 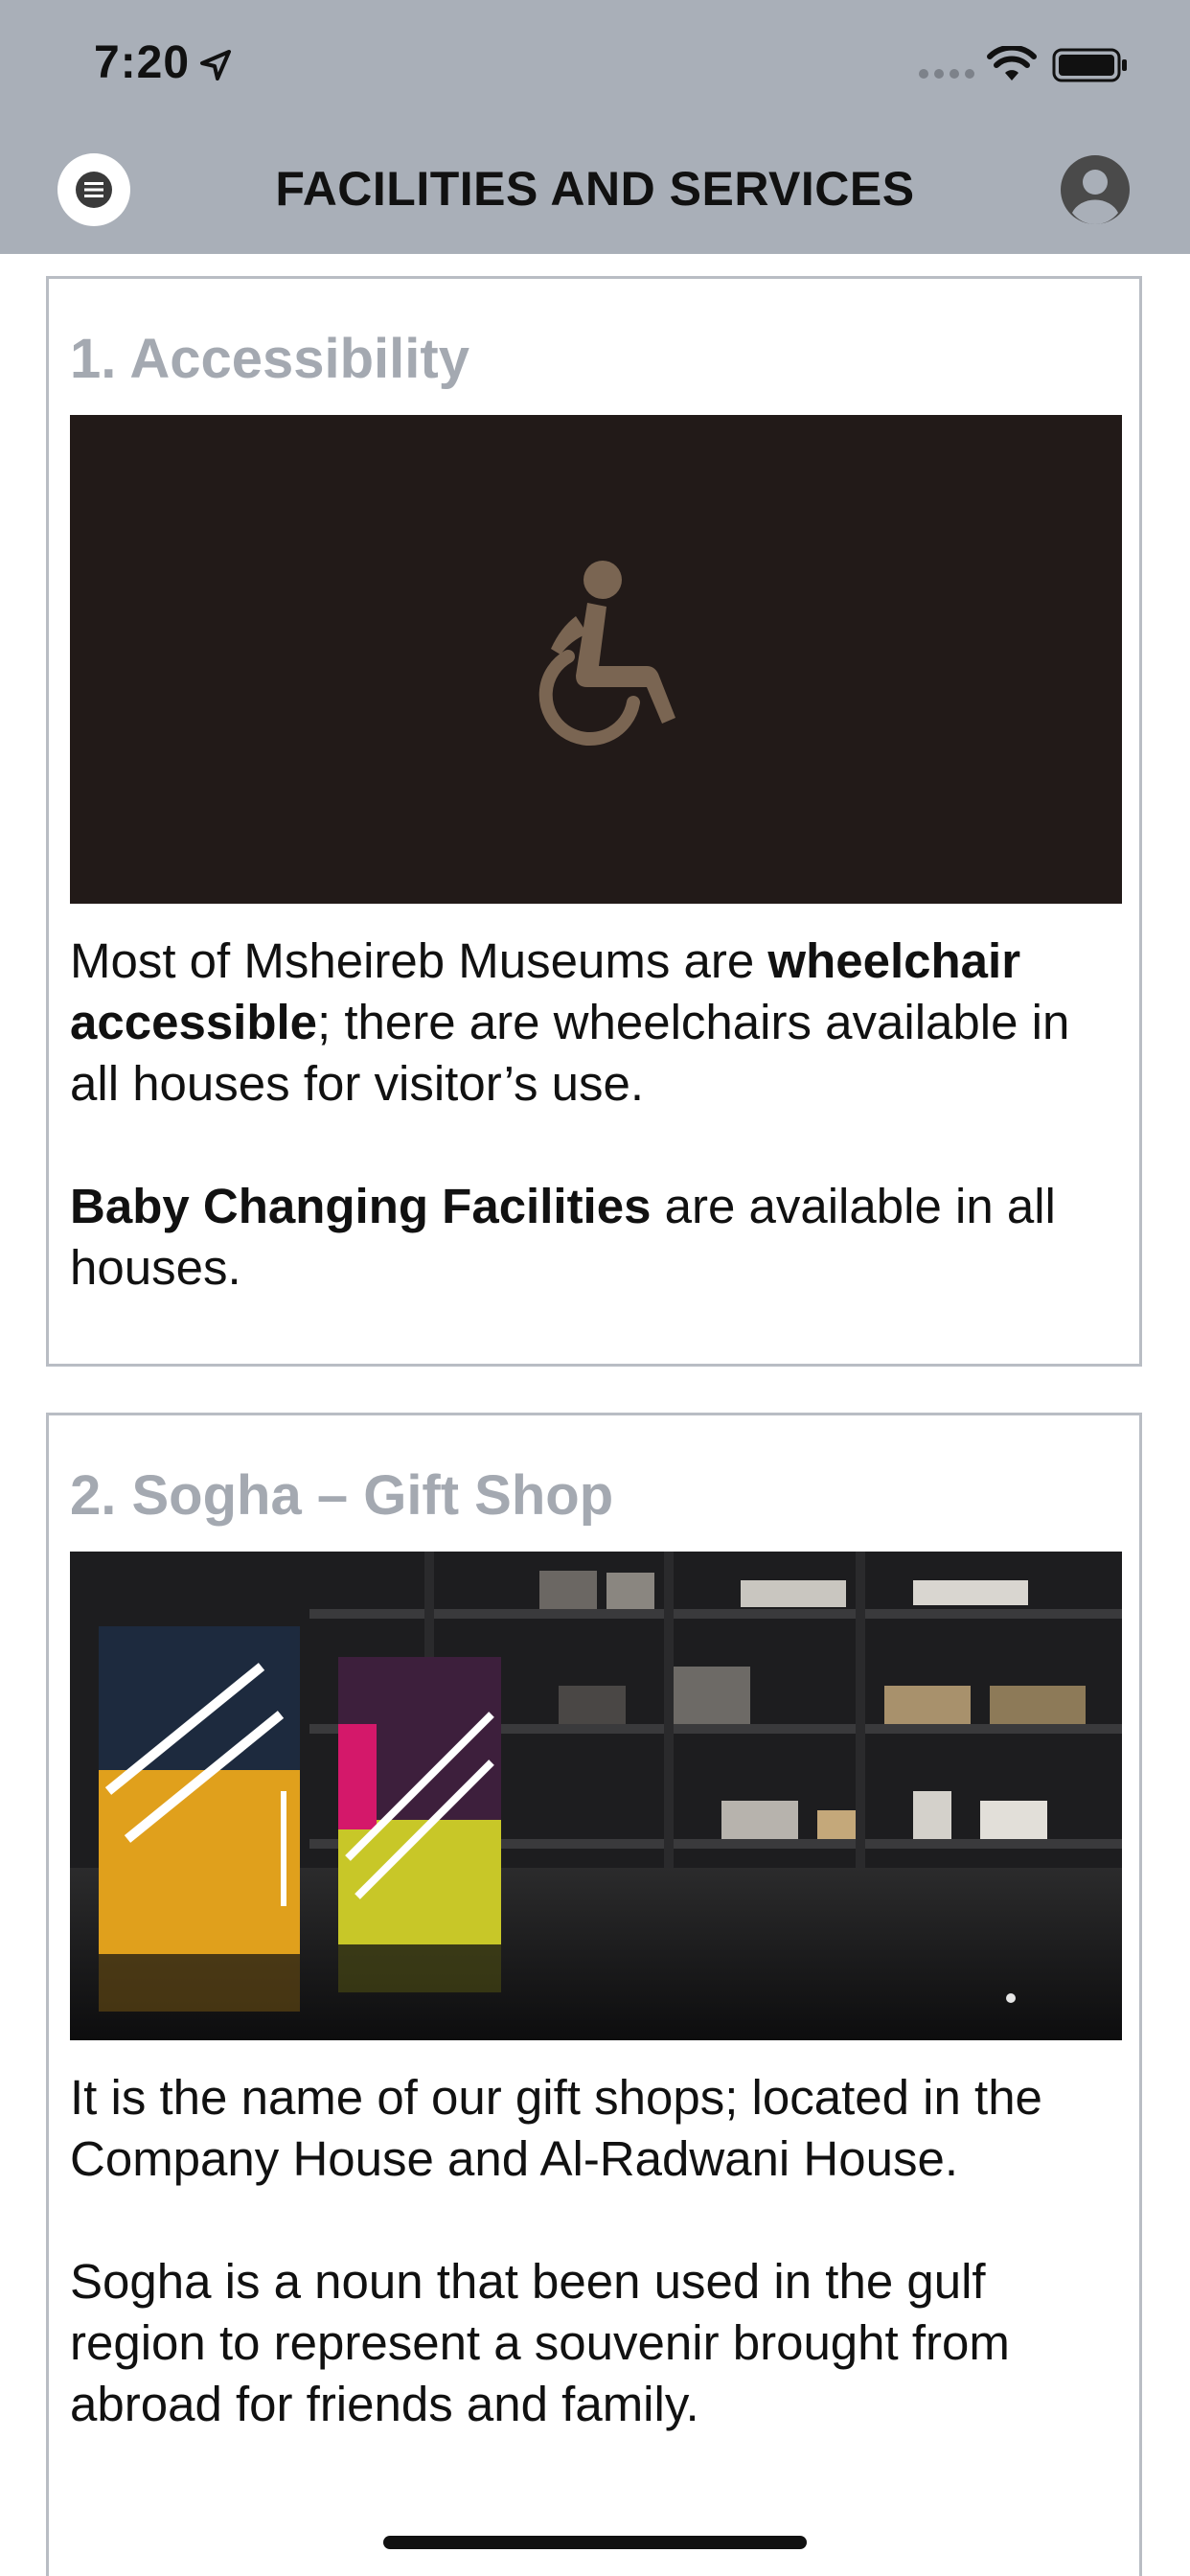 What do you see at coordinates (270, 359) in the screenshot?
I see `section-title: 1. Accessibility` at bounding box center [270, 359].